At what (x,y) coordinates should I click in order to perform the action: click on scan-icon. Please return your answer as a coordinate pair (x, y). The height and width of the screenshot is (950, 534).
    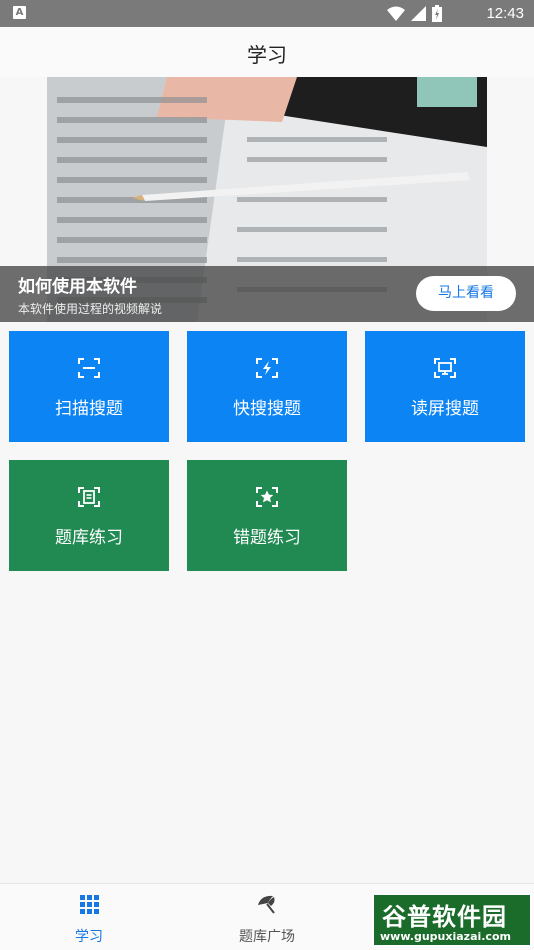
    Looking at the image, I should click on (89, 368).